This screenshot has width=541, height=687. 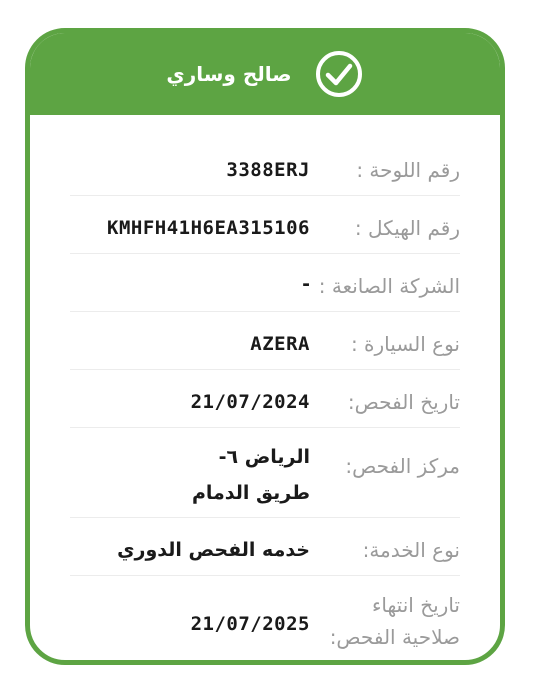 What do you see at coordinates (411, 550) in the screenshot?
I see `service-type-label: نوع الخدمة:` at bounding box center [411, 550].